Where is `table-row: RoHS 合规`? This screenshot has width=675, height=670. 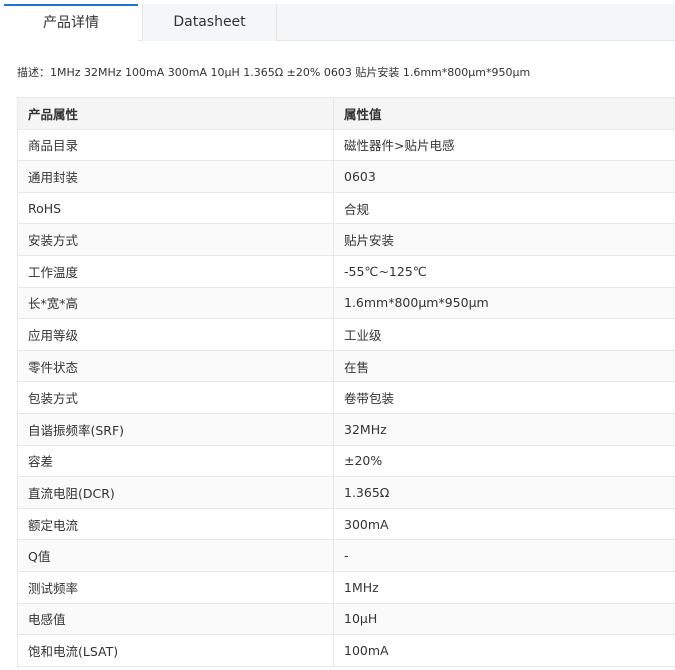 table-row: RoHS 合规 is located at coordinates (346, 208).